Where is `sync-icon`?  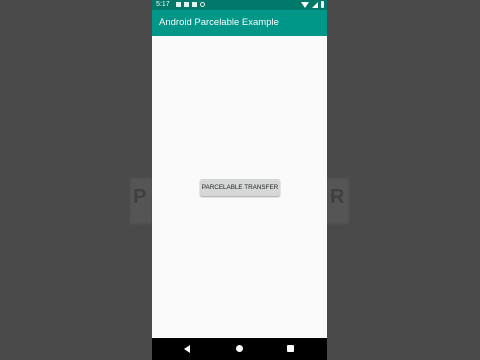 sync-icon is located at coordinates (202, 4).